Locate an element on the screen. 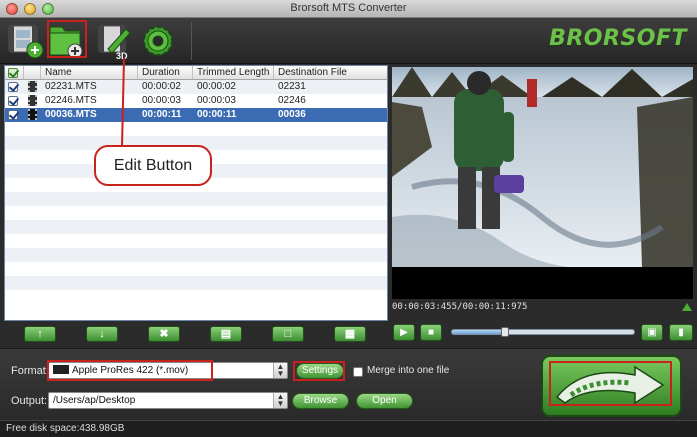 Image resolution: width=697 pixels, height=437 pixels. expand-arrow-icon is located at coordinates (687, 307).